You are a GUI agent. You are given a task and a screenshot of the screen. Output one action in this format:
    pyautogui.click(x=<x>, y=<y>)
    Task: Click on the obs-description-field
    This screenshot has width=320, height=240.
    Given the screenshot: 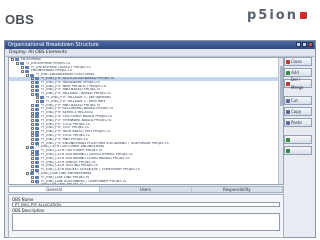 What is the action you would take?
    pyautogui.click(x=146, y=222)
    